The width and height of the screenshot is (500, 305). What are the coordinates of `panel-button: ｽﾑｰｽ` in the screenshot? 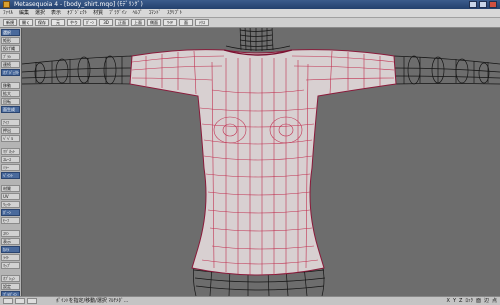 It's located at (10, 159).